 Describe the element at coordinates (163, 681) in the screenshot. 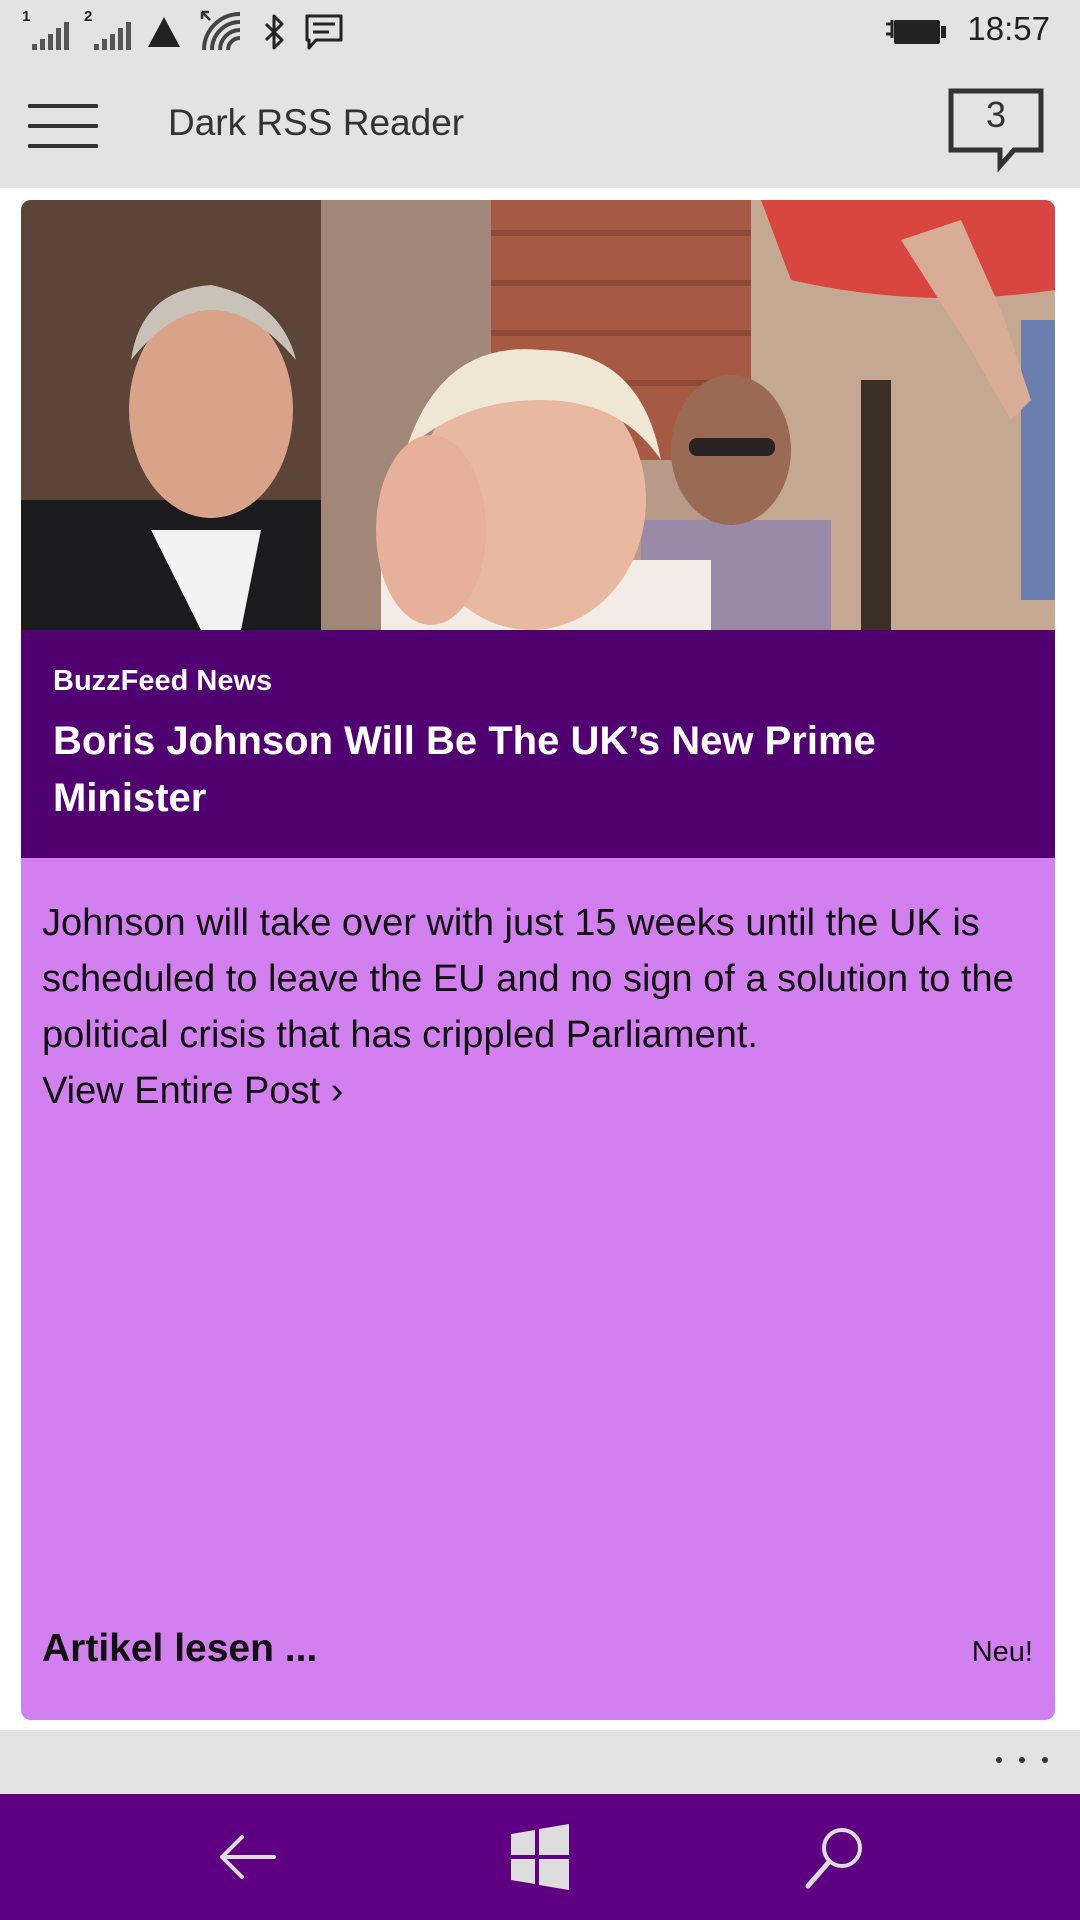

I see `feed-source: BuzzFeed News` at that location.